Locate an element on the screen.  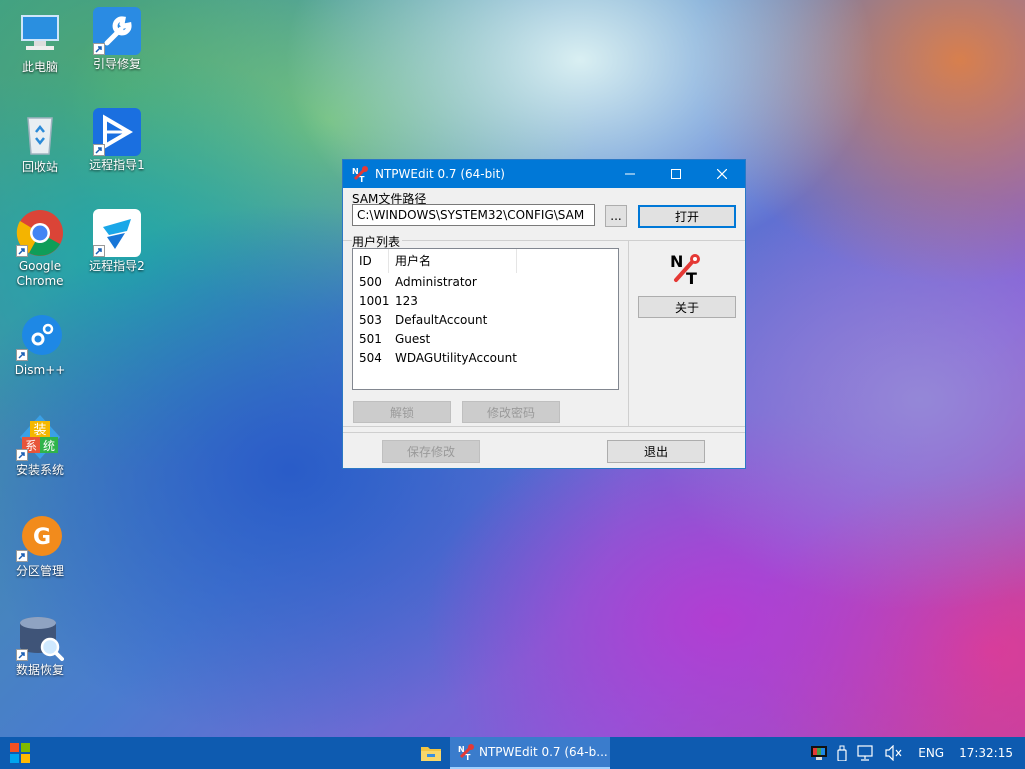
system-tray: ENG 17:32:15 is located at coordinates (915, 753).